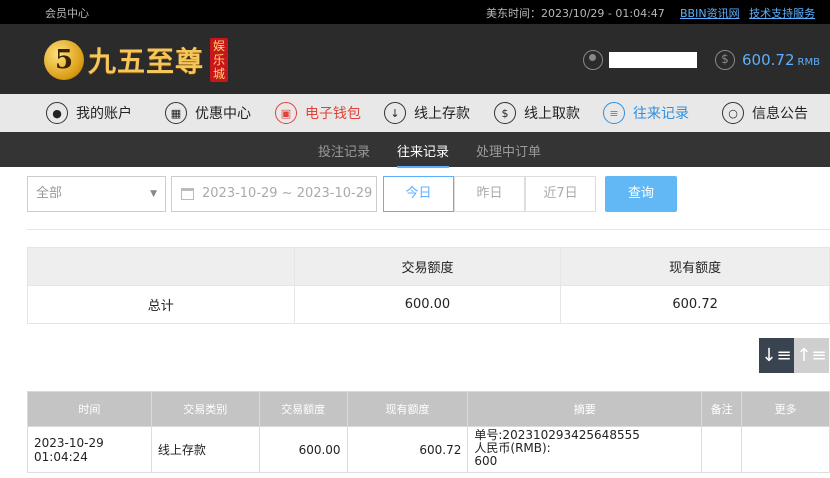  I want to click on summary-total-row: 总计 600.00 600.72, so click(428, 304).